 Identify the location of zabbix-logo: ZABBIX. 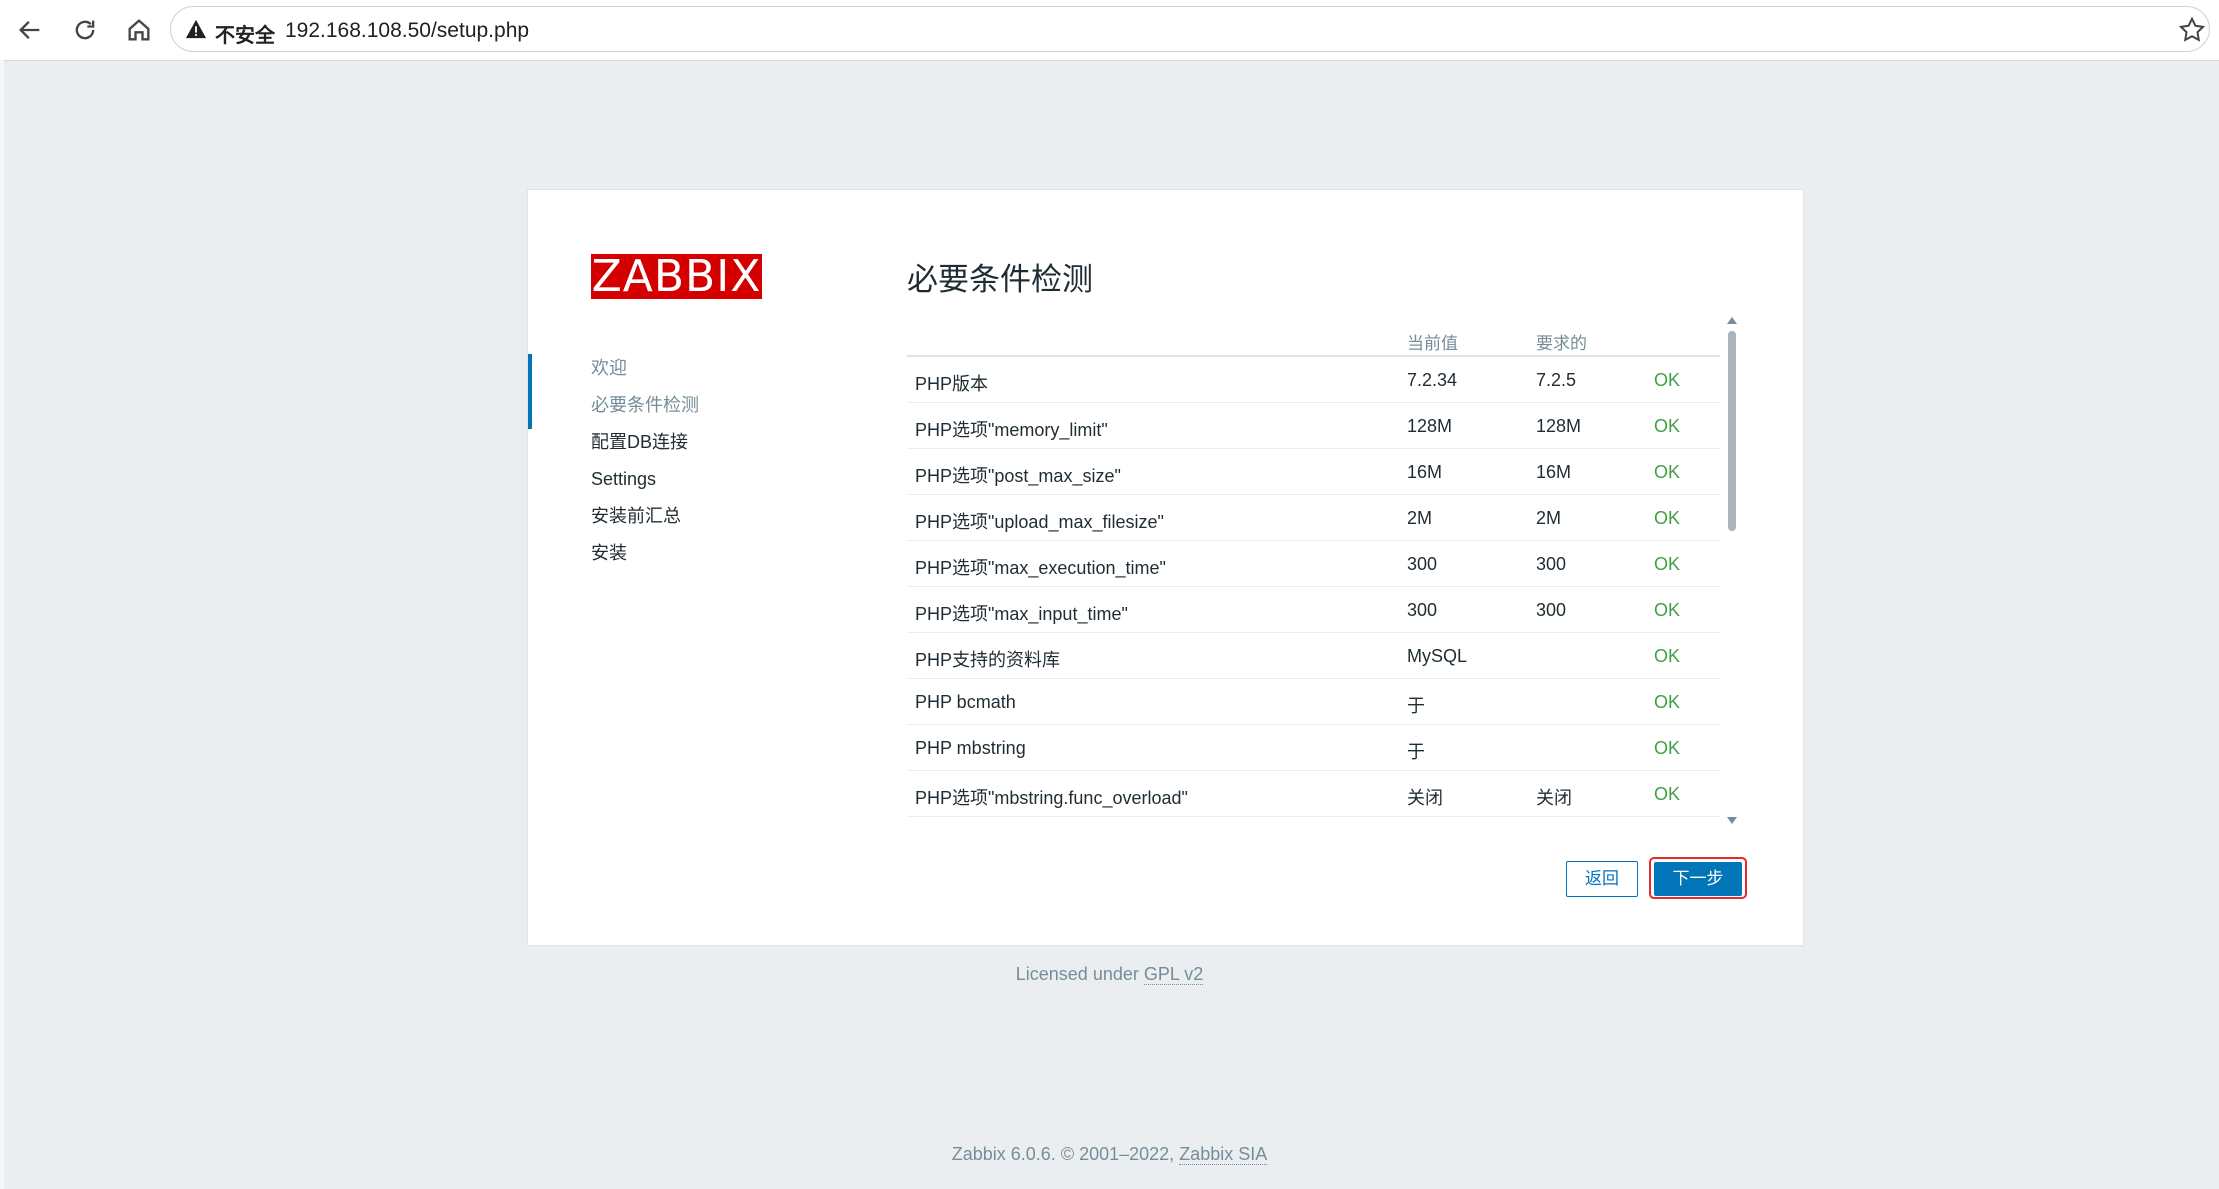
(676, 276).